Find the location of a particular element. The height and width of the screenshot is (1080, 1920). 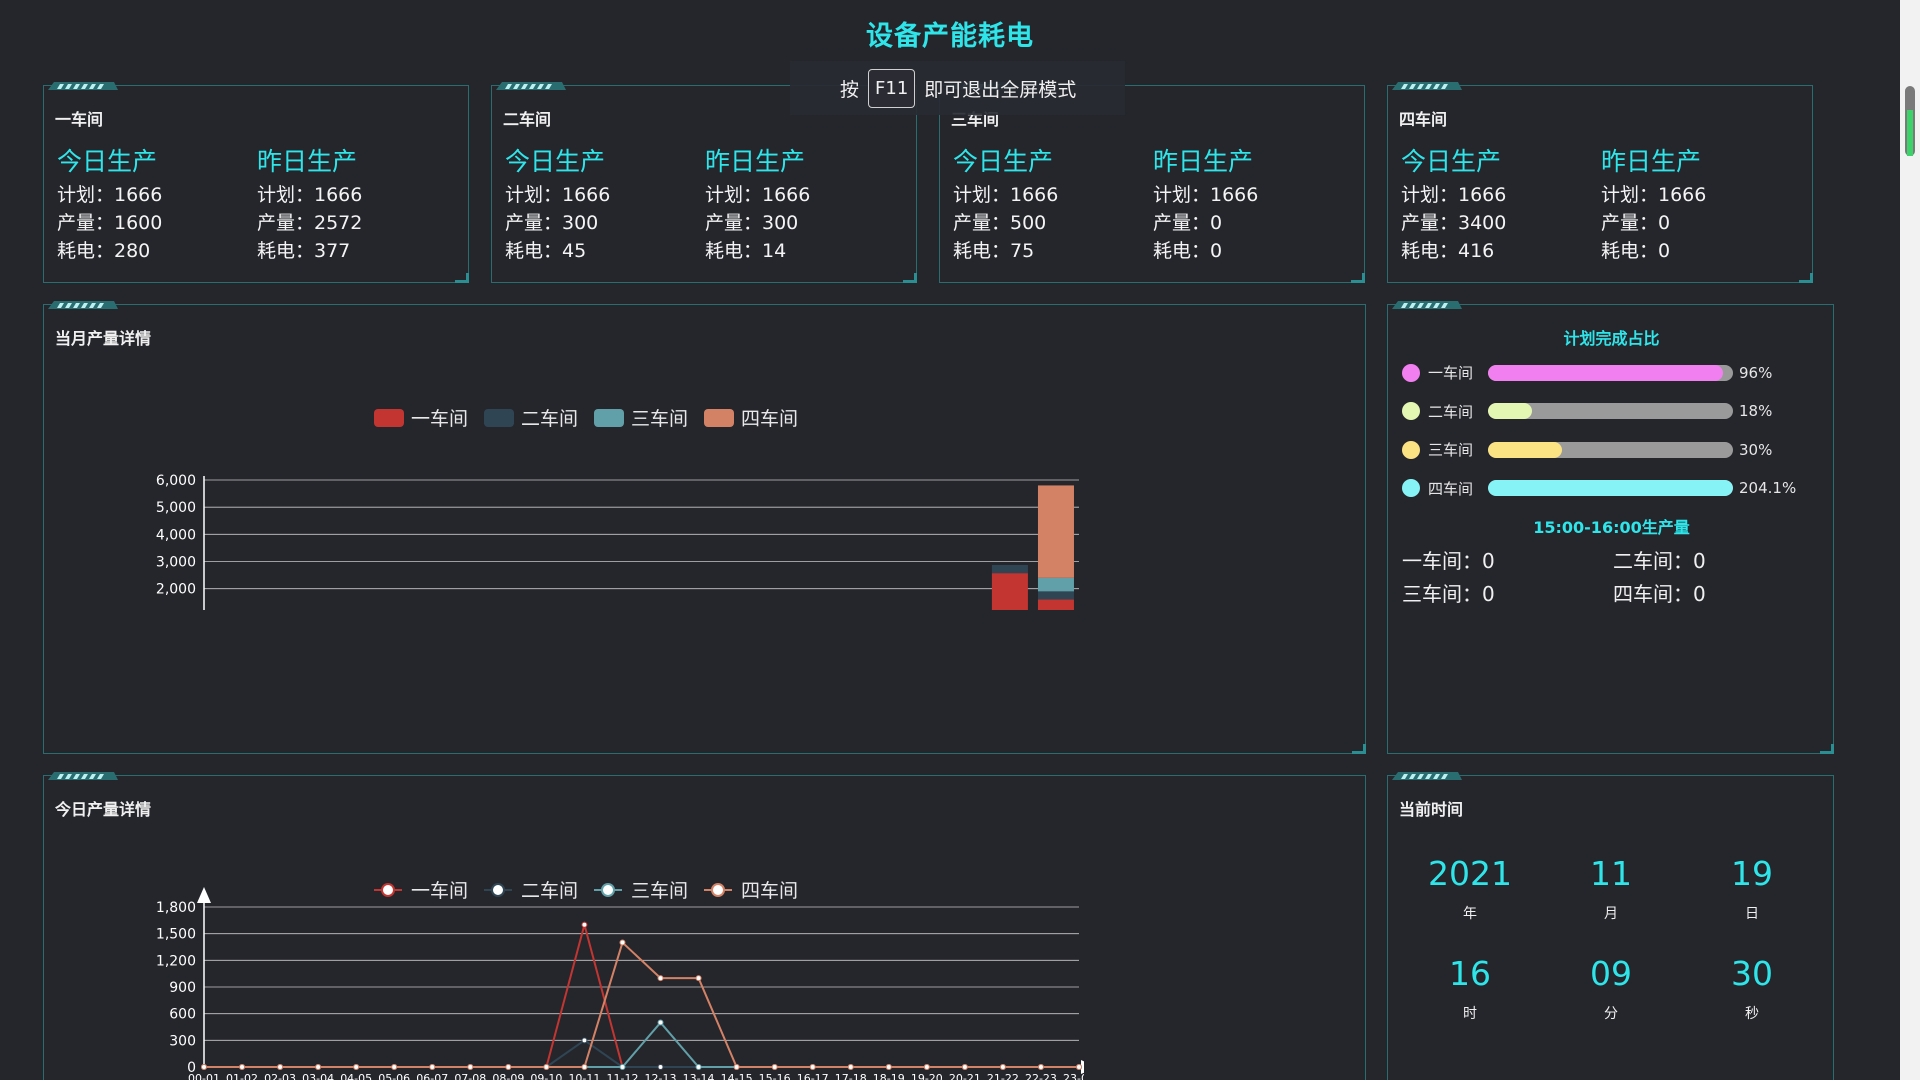

completion-label: 四车间 is located at coordinates (1451, 488).